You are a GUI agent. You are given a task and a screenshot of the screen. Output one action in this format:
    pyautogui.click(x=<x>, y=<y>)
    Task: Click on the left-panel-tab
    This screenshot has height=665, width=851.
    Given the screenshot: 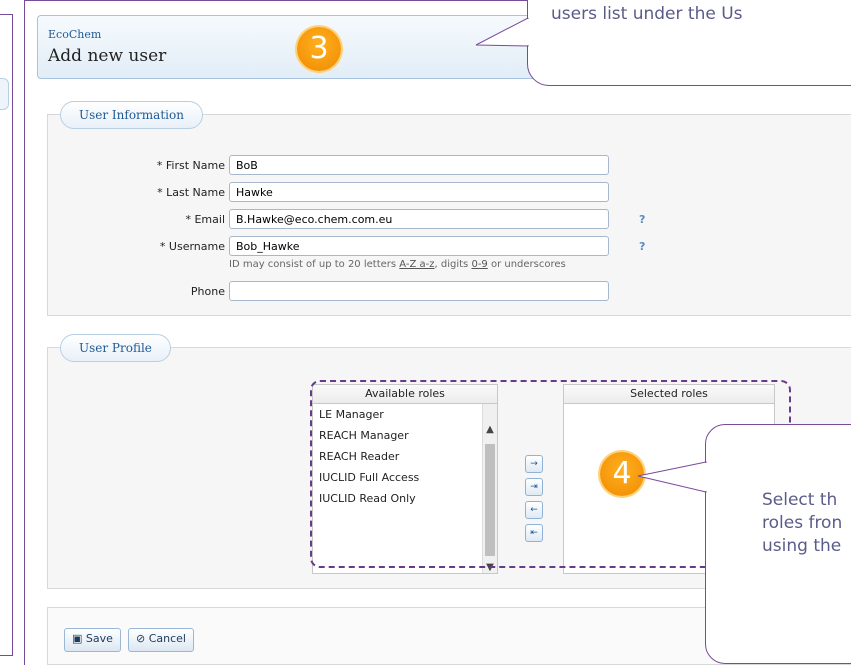 What is the action you would take?
    pyautogui.click(x=4, y=94)
    